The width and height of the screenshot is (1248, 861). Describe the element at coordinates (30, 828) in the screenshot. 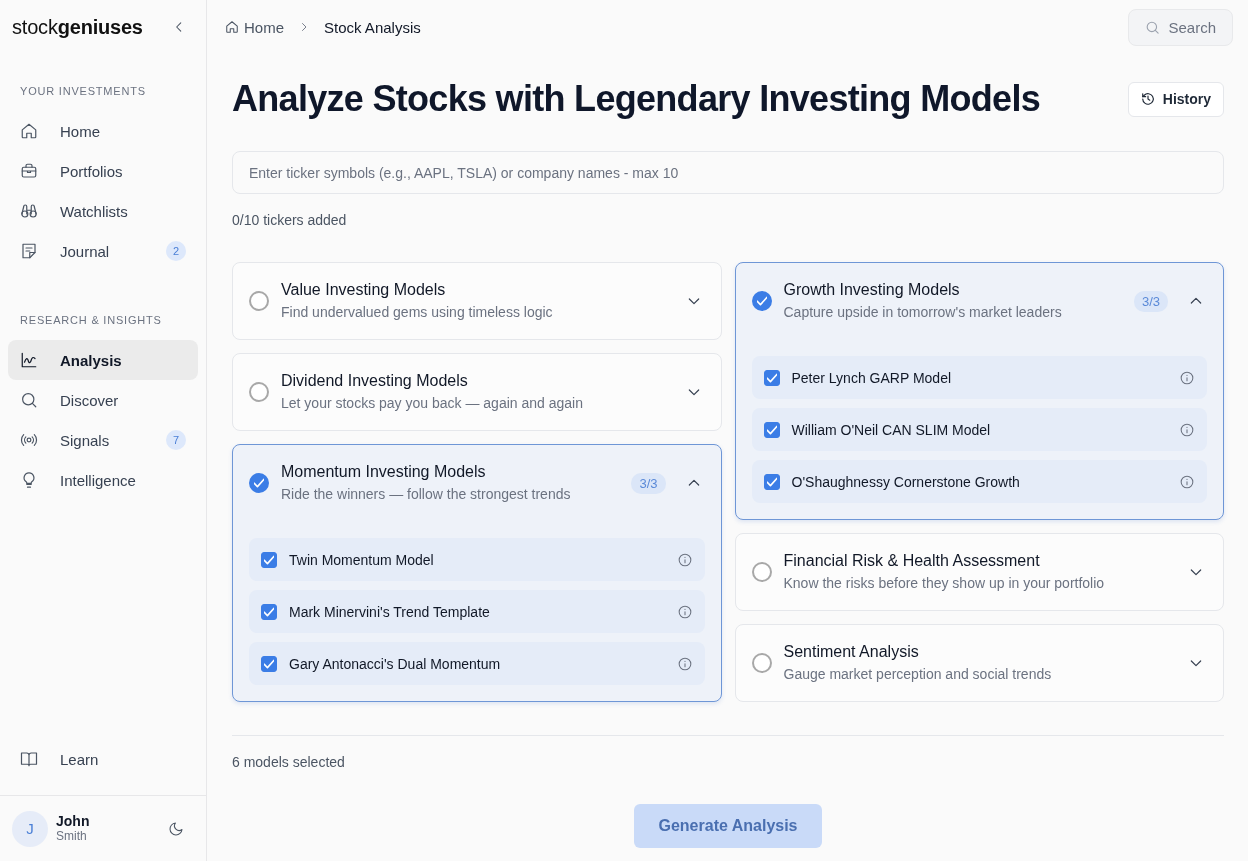

I see `avatar: J` at that location.